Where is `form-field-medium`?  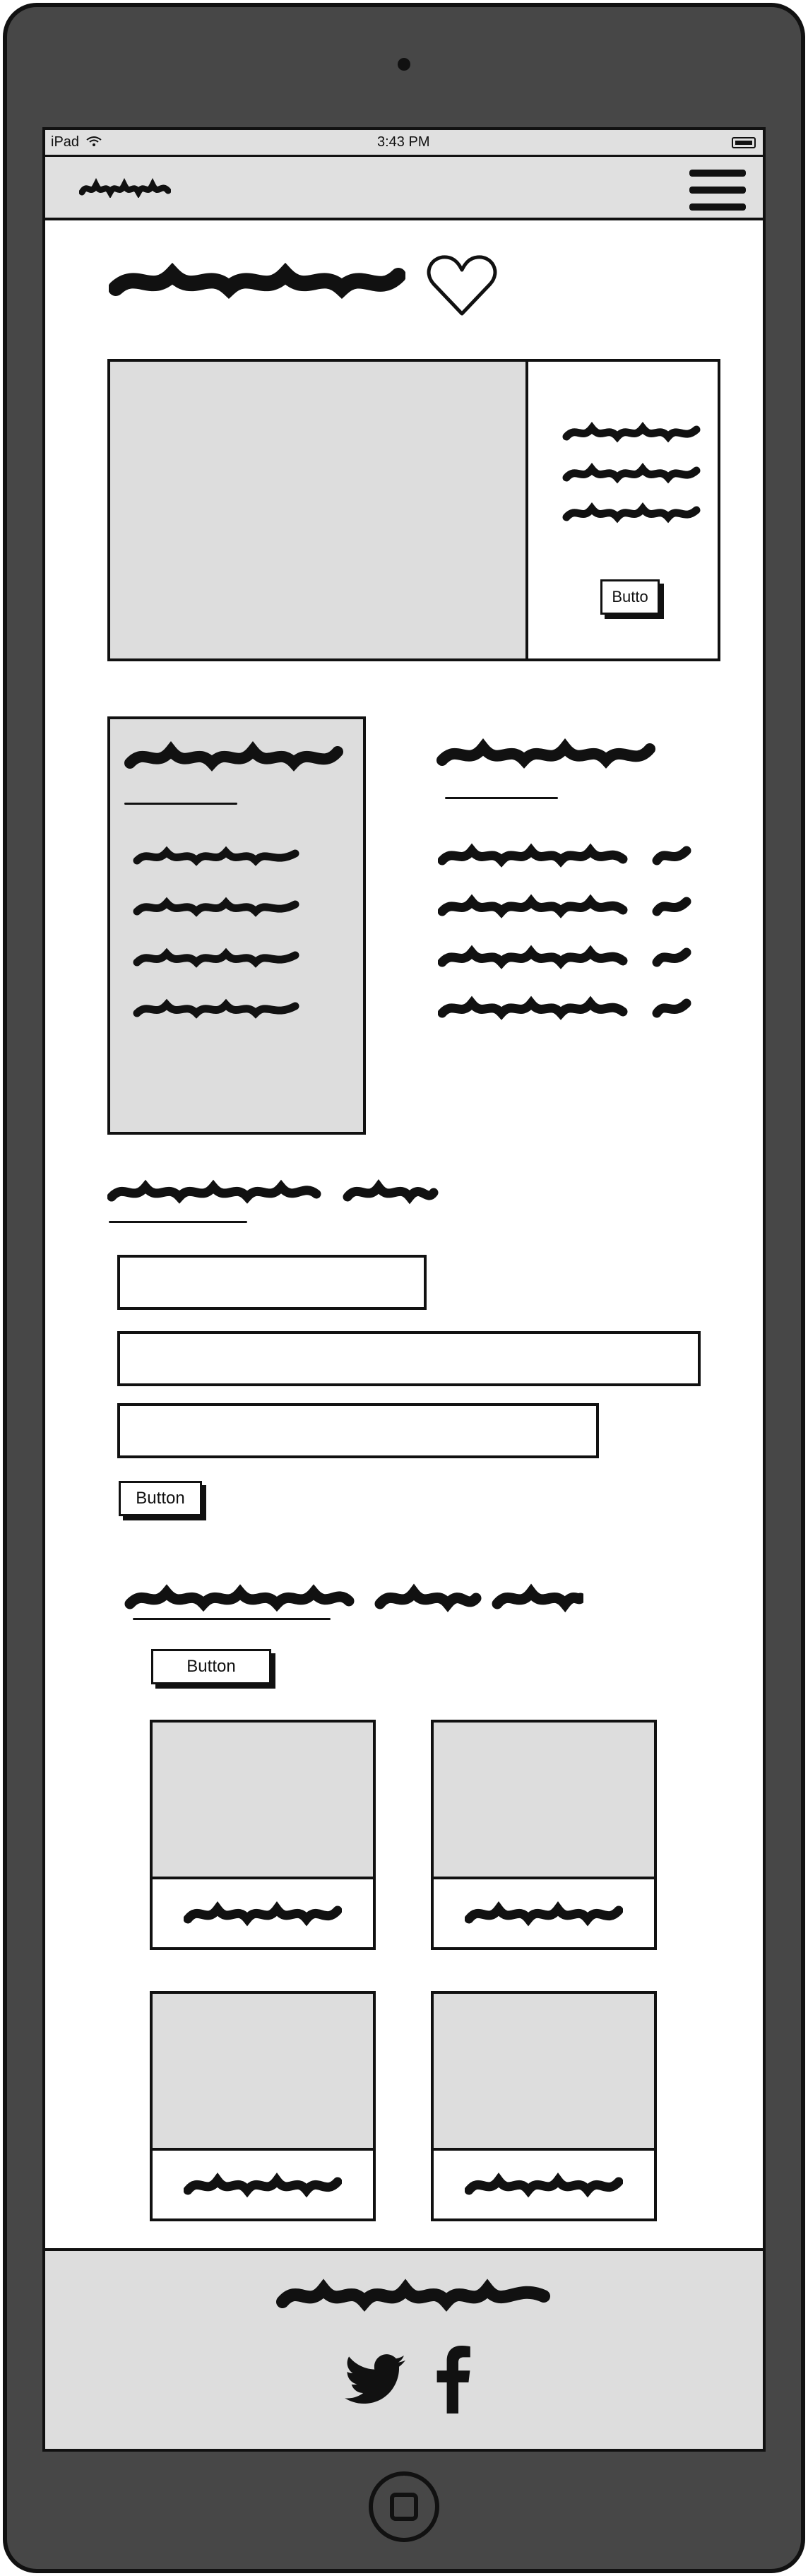 form-field-medium is located at coordinates (358, 1430).